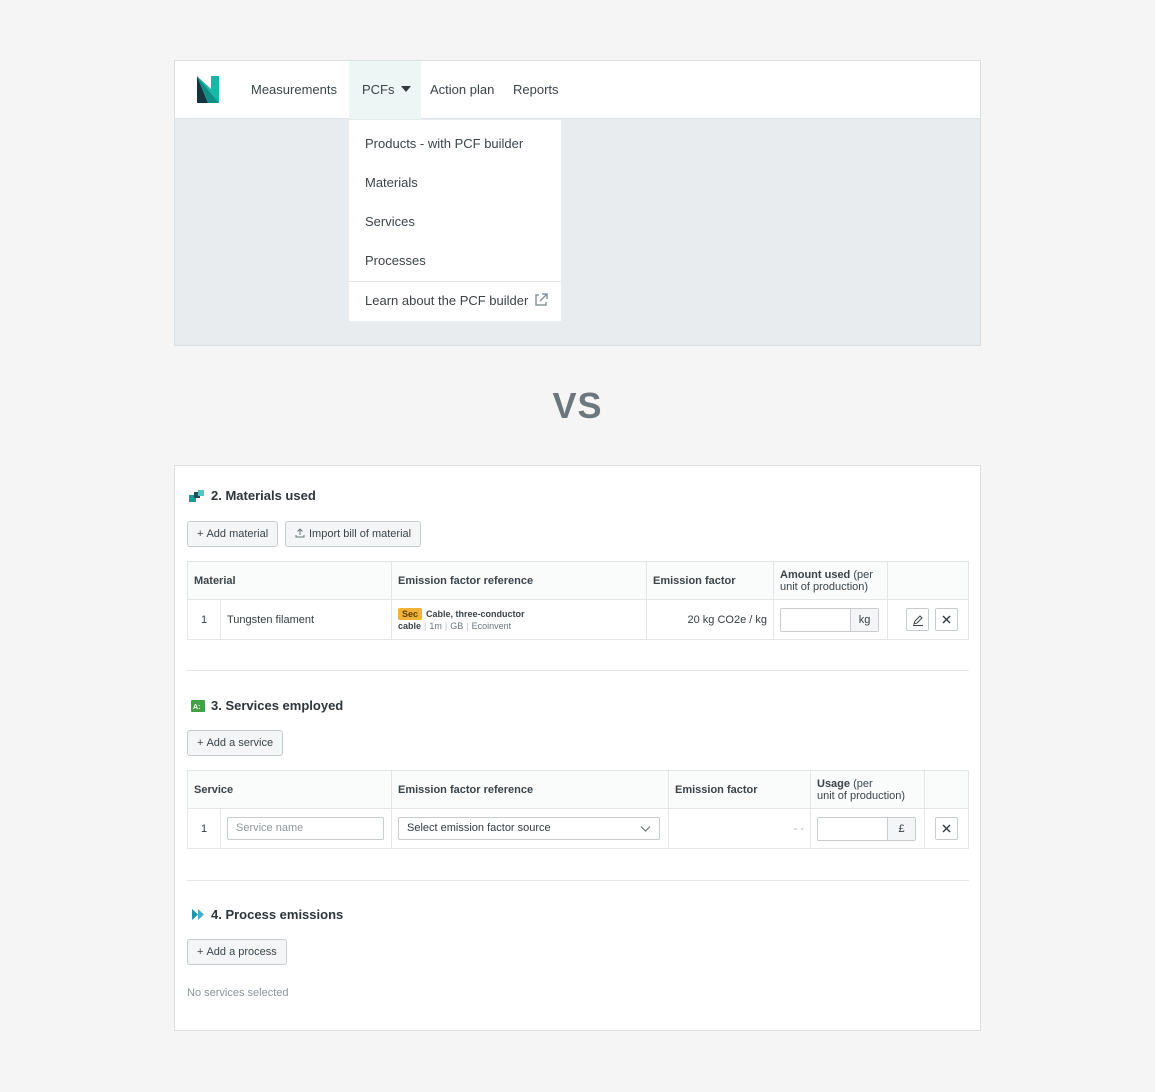 This screenshot has width=1155, height=1092. I want to click on add-service-button: + Add a service, so click(235, 743).